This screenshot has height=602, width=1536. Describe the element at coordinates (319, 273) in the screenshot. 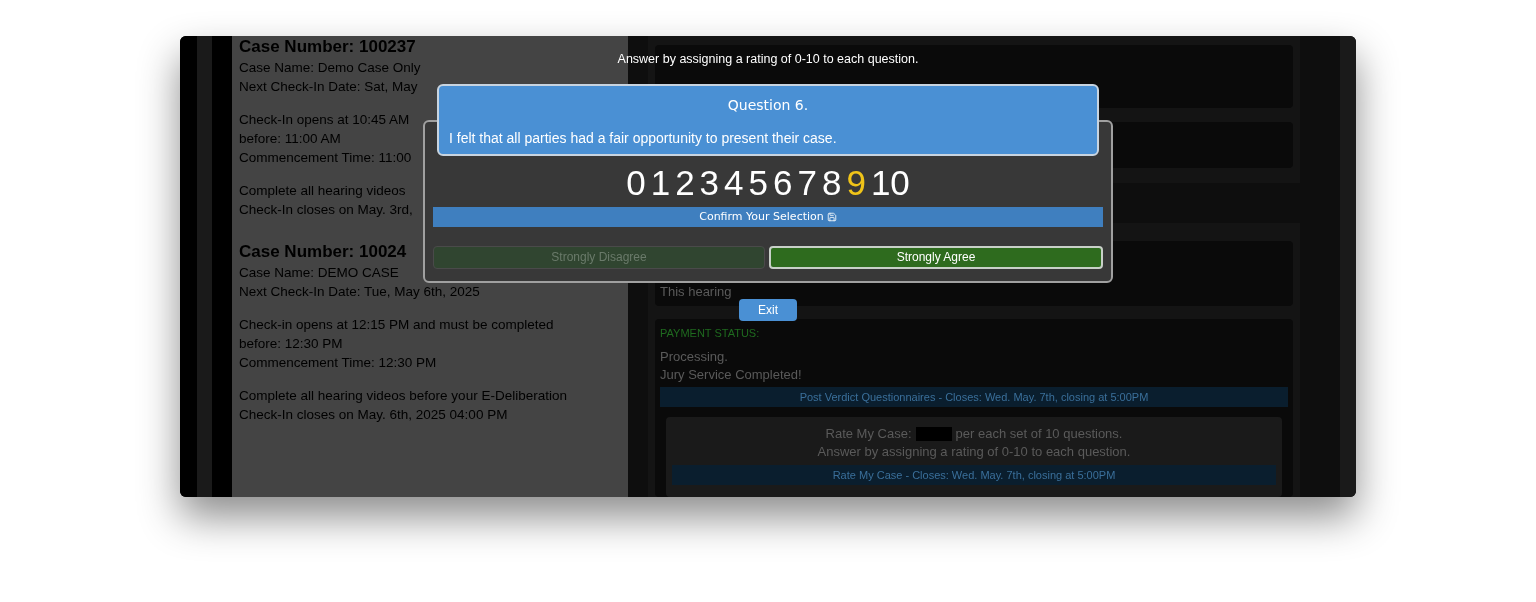

I see `case-detail: Case Name: DEMO CASE` at that location.